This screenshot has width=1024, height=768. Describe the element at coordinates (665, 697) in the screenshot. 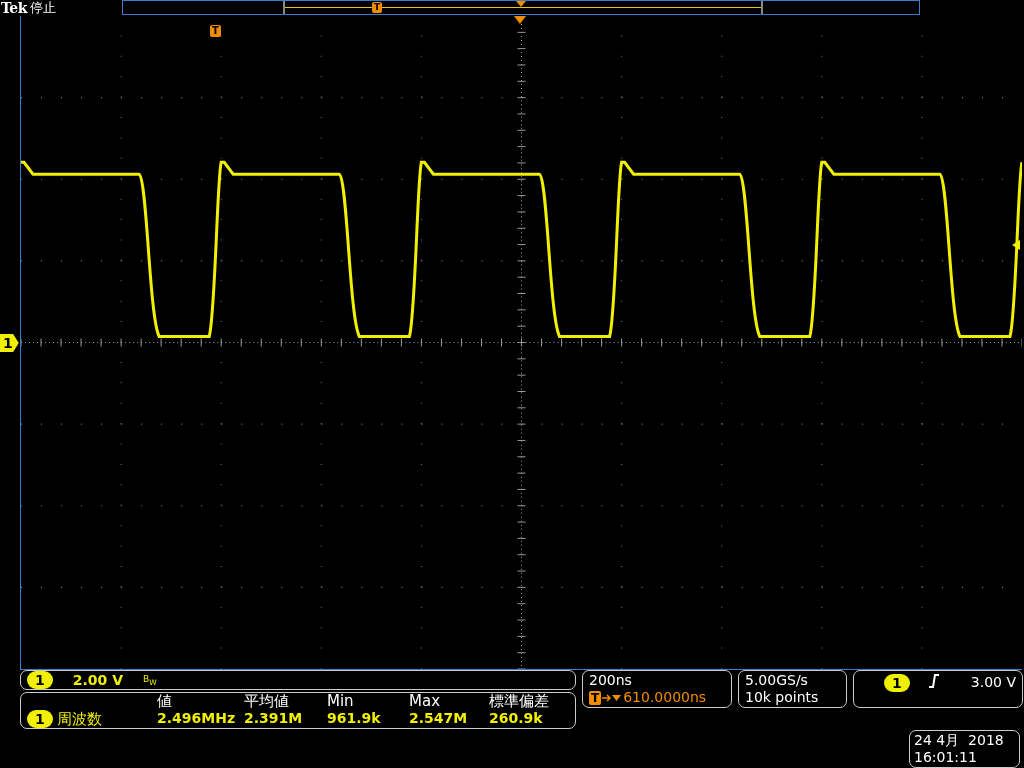

I see `horizontal-delay: 610.0000ns` at that location.